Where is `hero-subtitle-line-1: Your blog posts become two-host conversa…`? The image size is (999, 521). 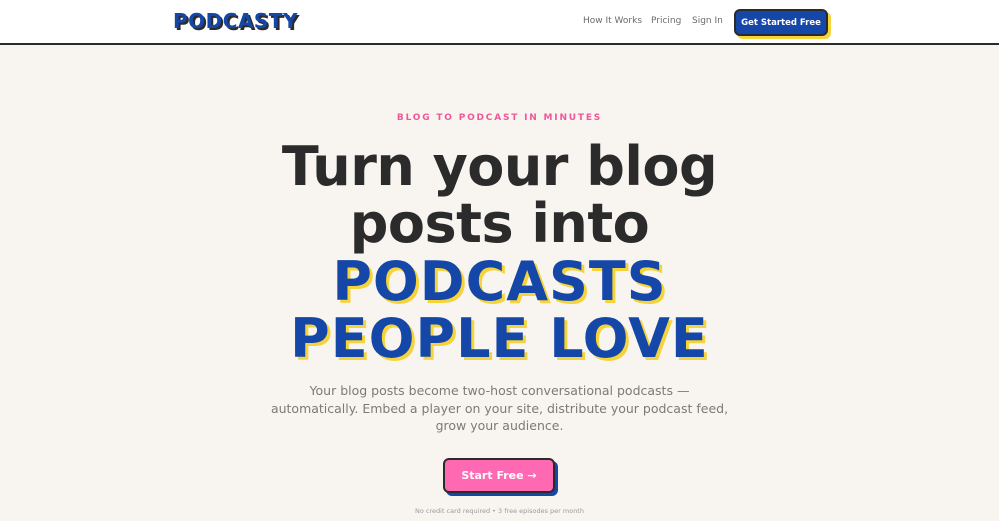 hero-subtitle-line-1: Your blog posts become two-host conversa… is located at coordinates (499, 390).